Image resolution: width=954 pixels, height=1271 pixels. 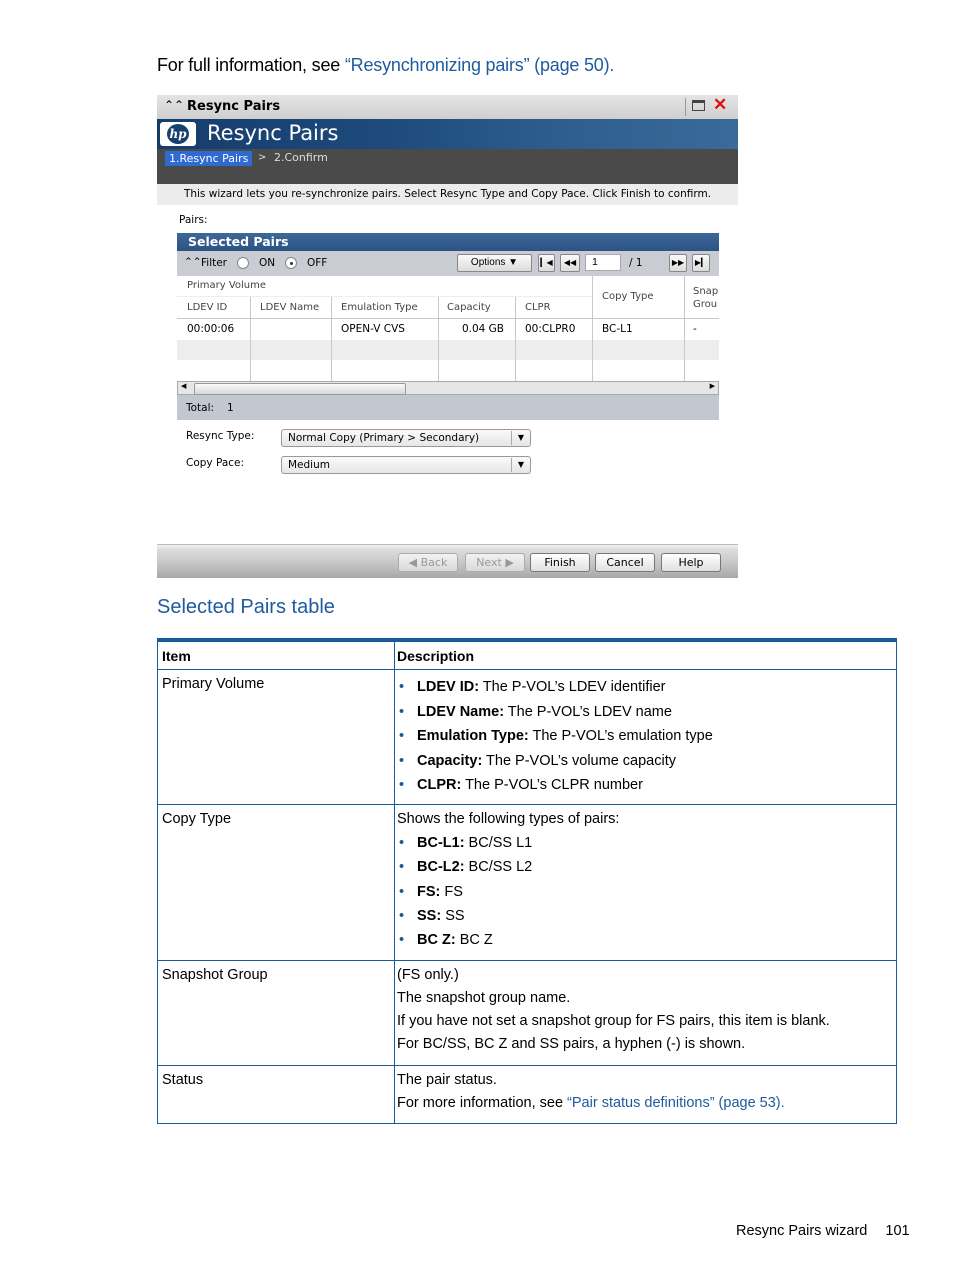 I want to click on pair-status-definitions-link: “Pair status definitions” (page 53), so click(x=674, y=1103).